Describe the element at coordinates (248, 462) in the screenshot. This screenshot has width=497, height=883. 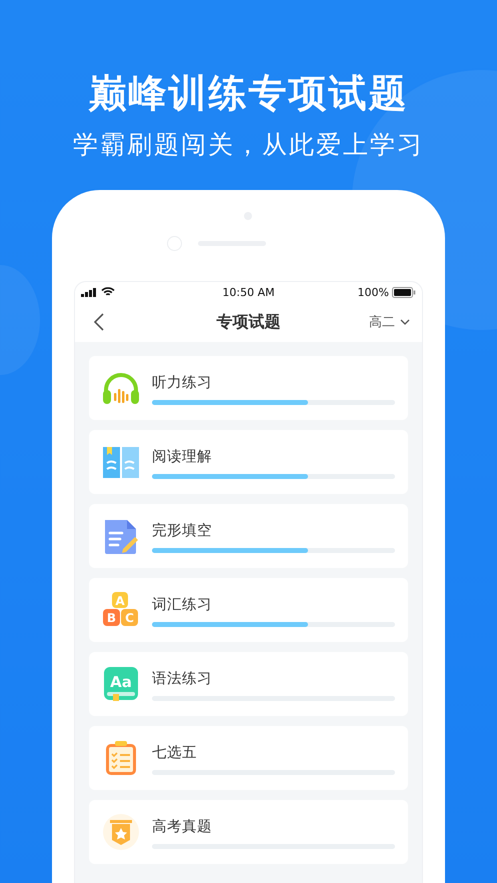
I see `category-card: 阅读理解` at that location.